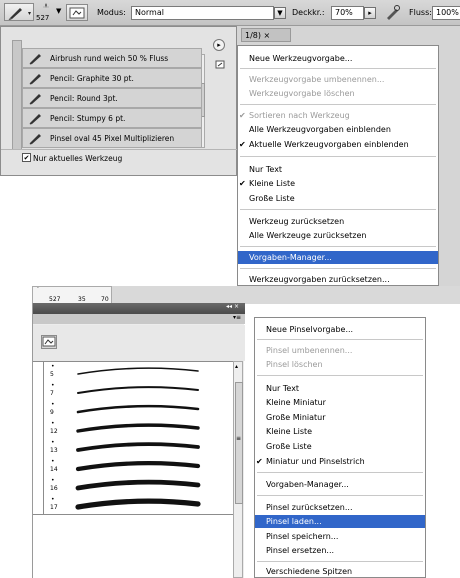  Describe the element at coordinates (105, 299) in the screenshot. I see `strip-number: 70` at that location.